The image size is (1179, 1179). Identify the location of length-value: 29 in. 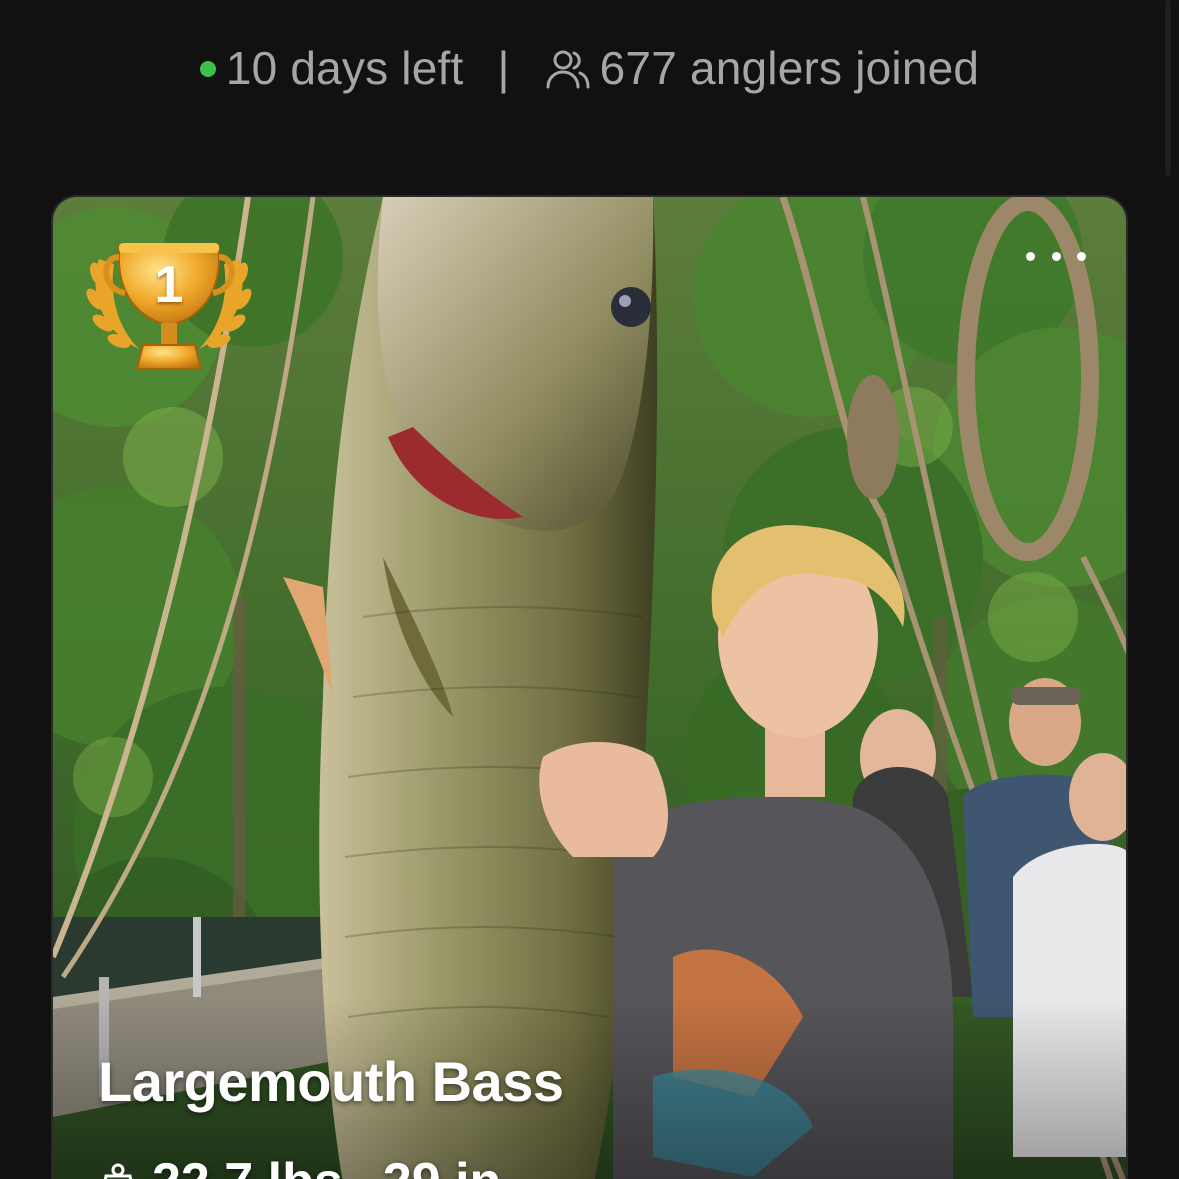
(442, 1165).